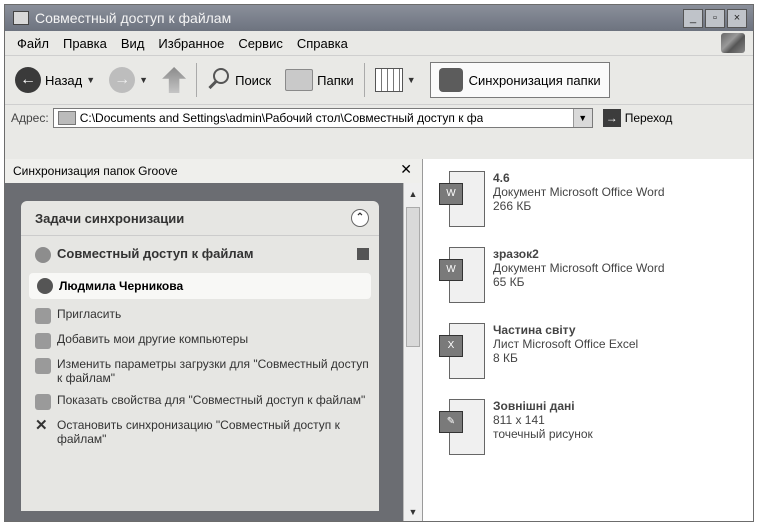  I want to click on task-label: Добавить мои другие компьютеры, so click(153, 339).